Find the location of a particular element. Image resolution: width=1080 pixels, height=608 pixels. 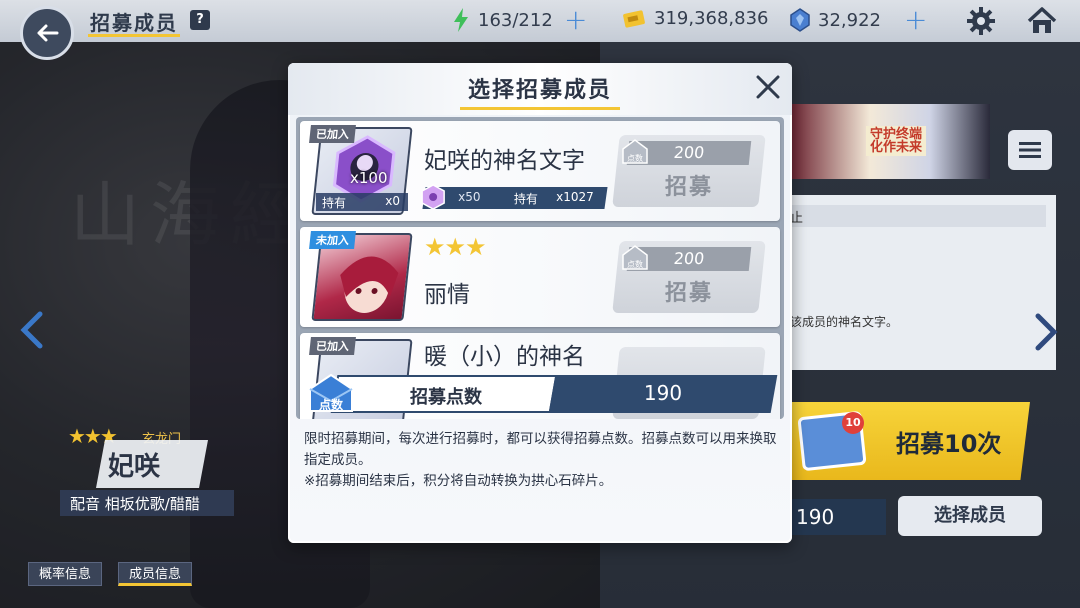

gem-counter: 32,922 is located at coordinates (835, 20).